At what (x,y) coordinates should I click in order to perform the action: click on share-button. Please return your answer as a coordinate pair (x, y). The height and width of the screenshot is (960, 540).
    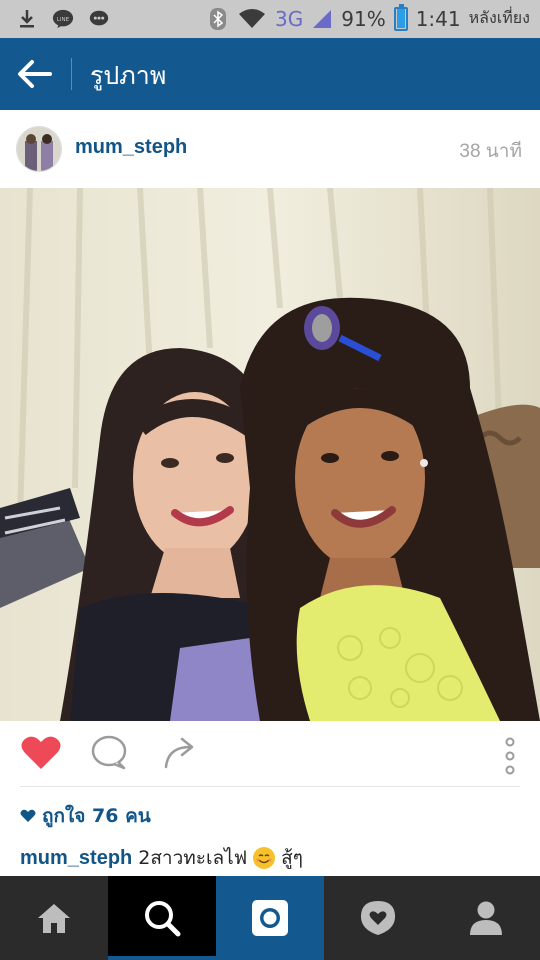
    Looking at the image, I should click on (180, 755).